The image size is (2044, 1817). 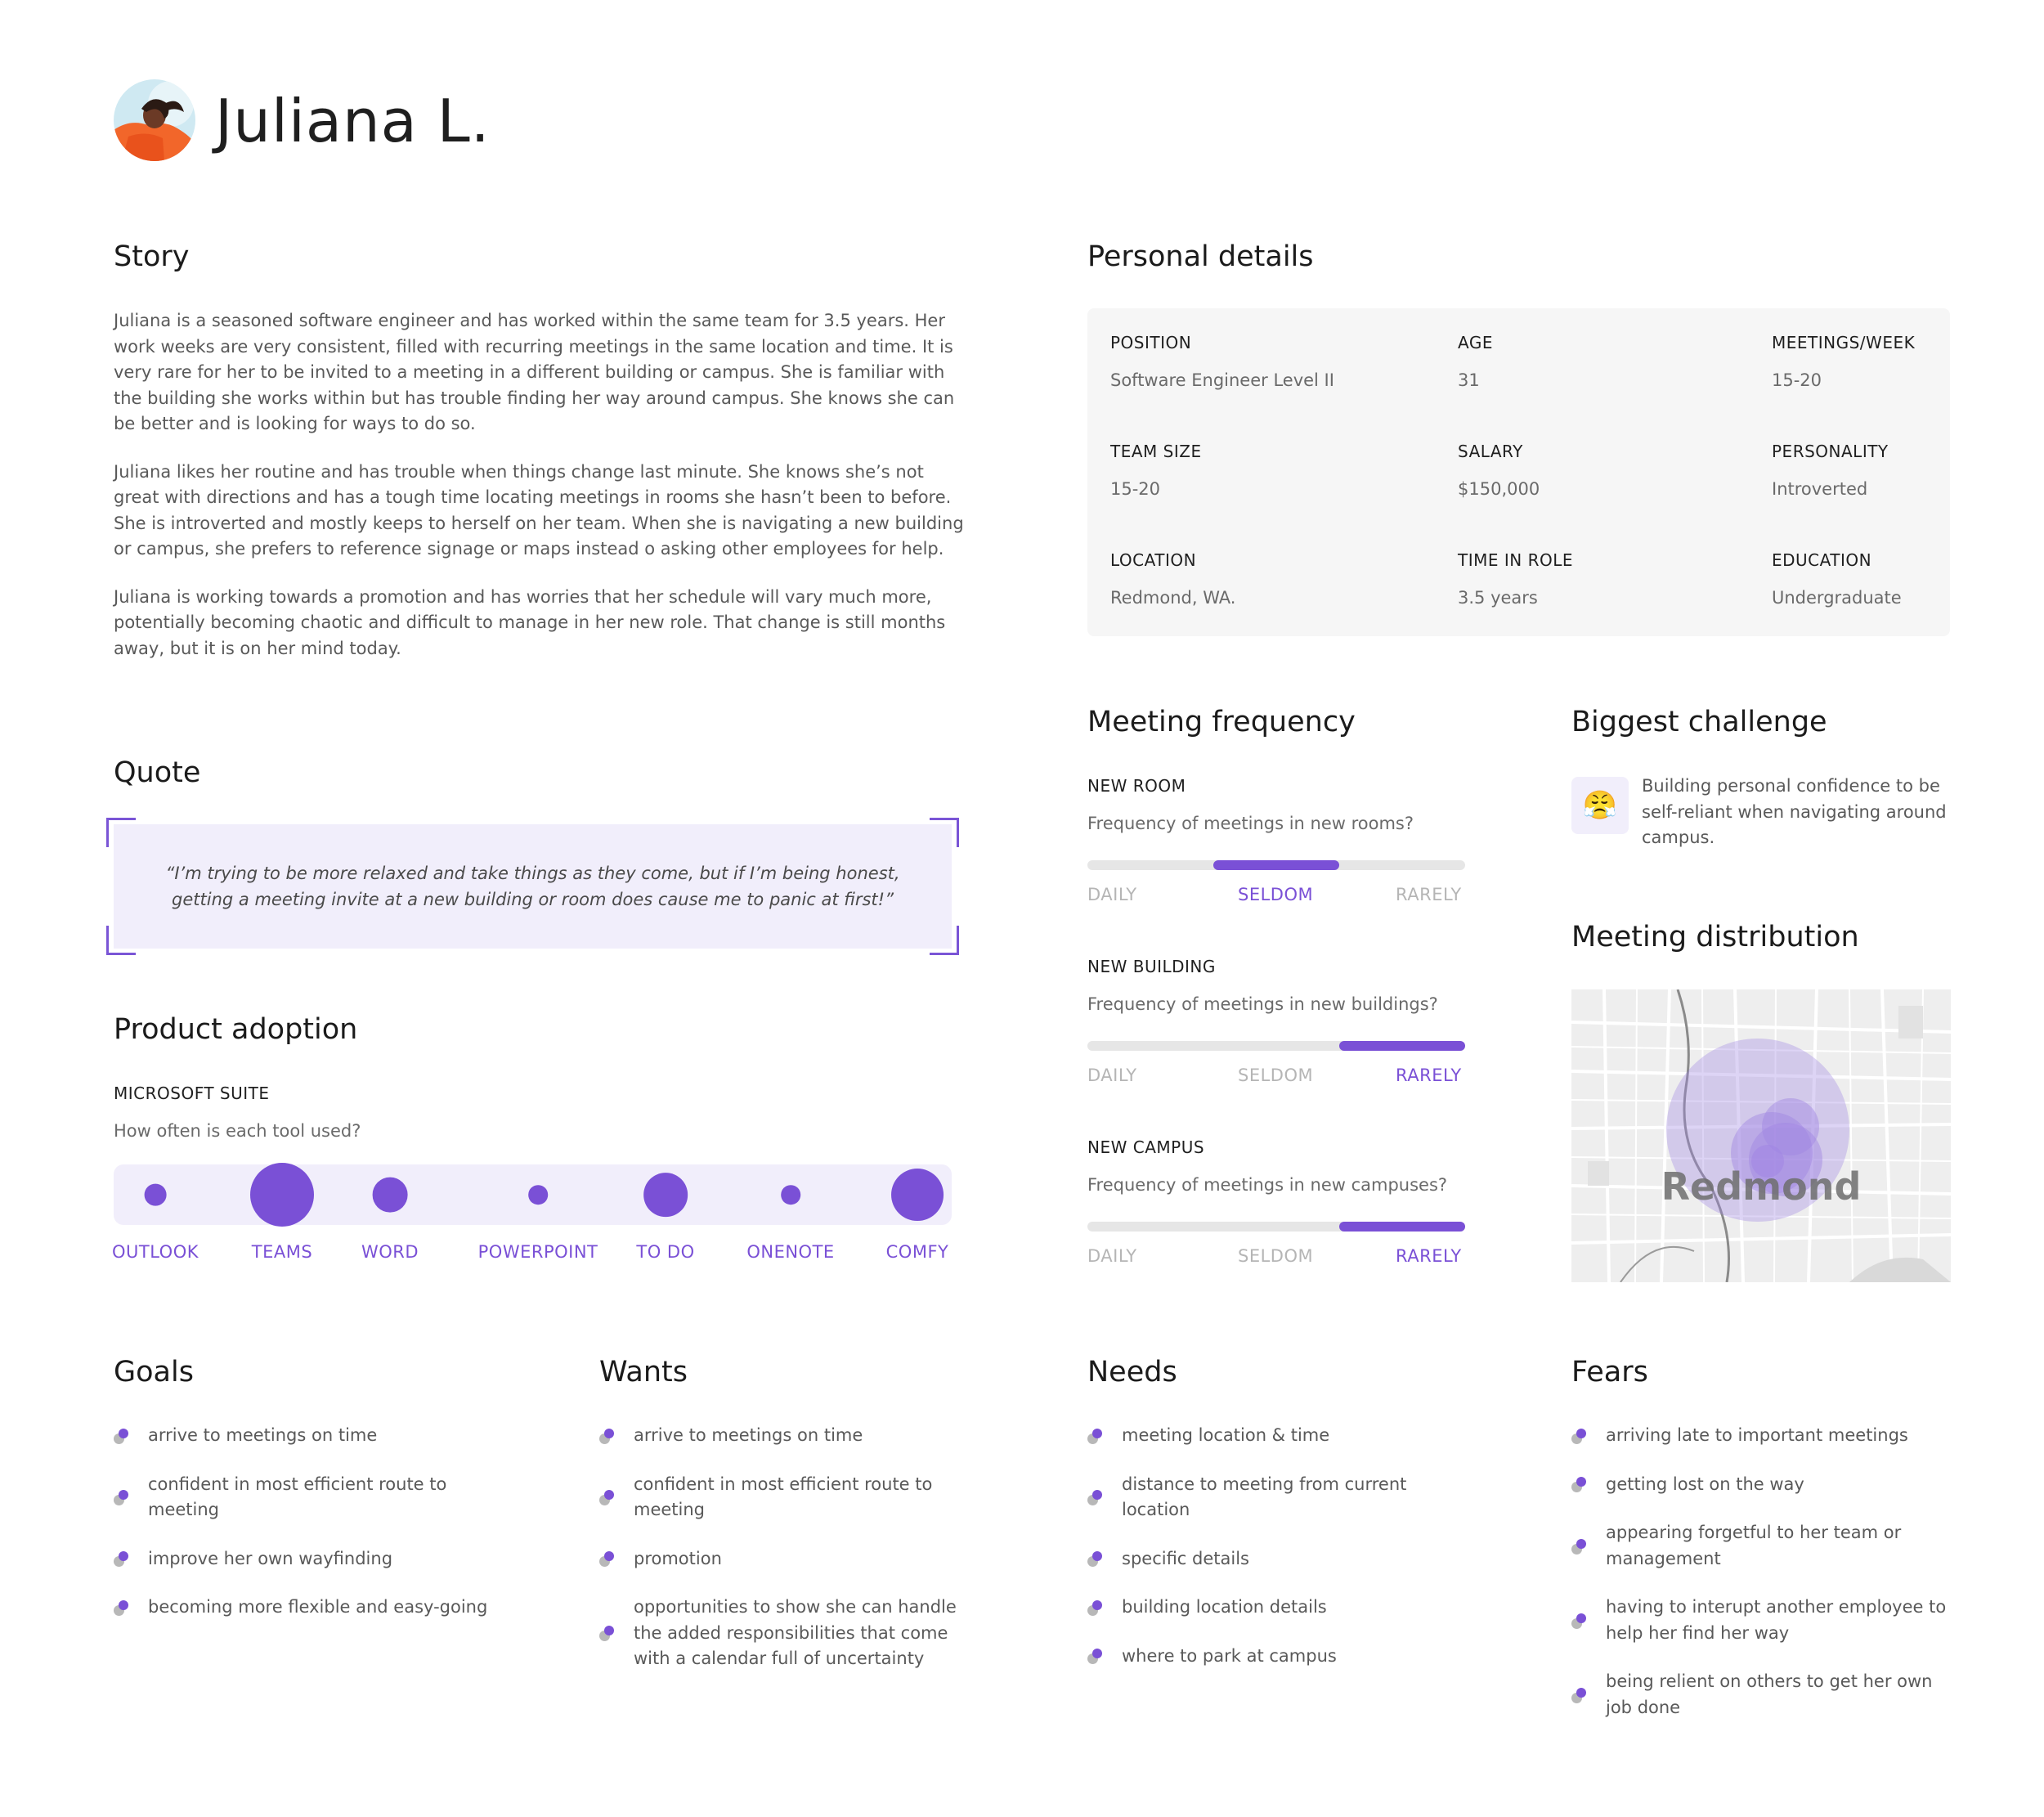 I want to click on tool-label-powerpoint: POWERPOINT, so click(x=537, y=1252).